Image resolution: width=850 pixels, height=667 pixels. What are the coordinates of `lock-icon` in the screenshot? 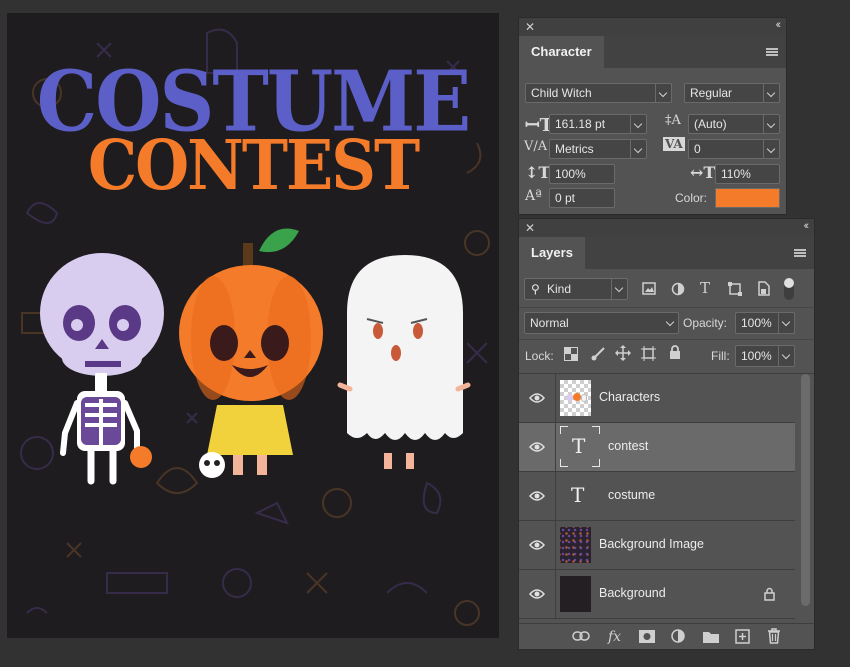 It's located at (769, 594).